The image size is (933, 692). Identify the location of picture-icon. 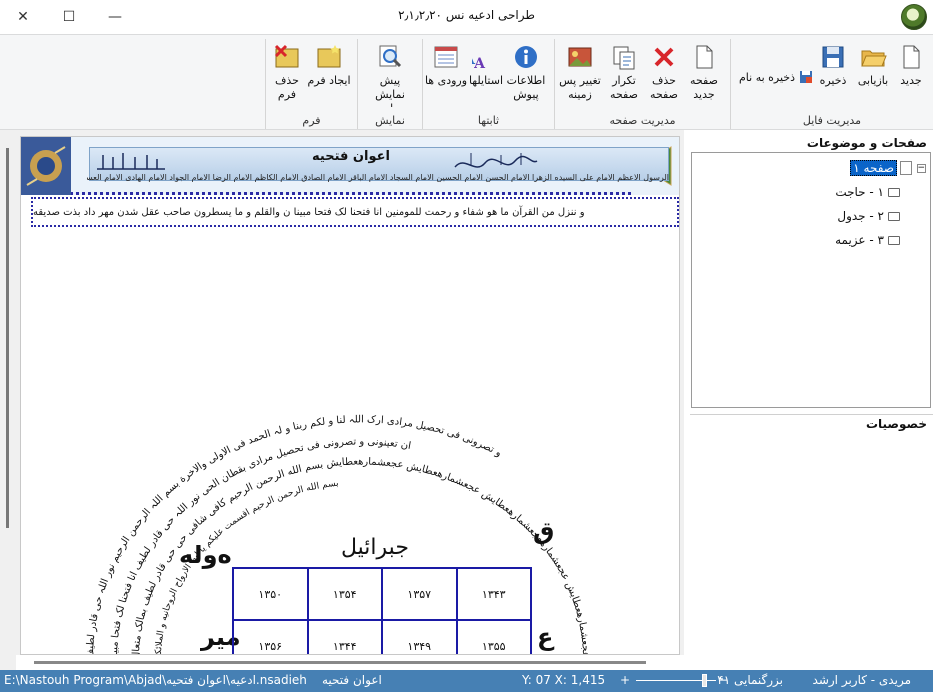
(580, 57).